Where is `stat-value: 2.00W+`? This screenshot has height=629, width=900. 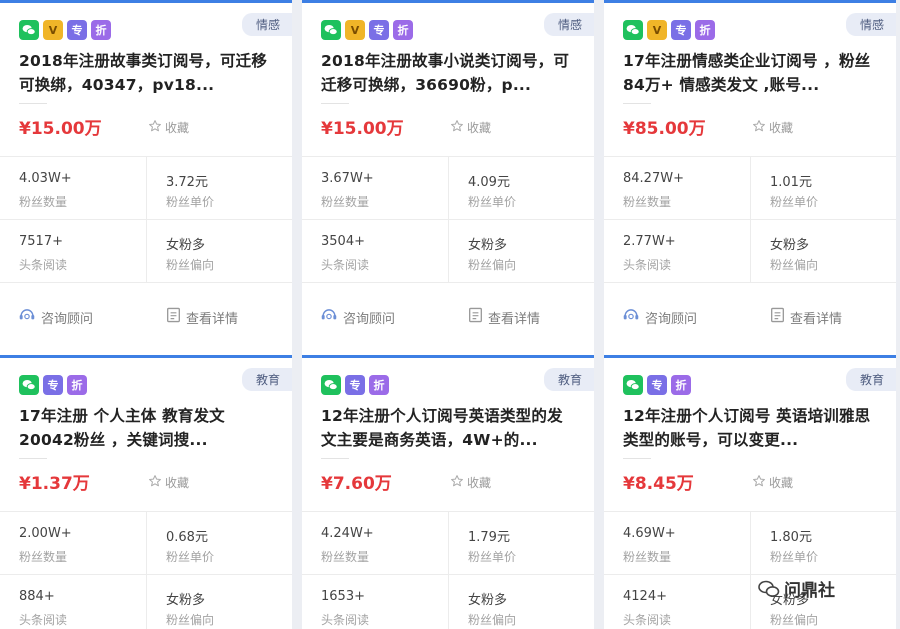
stat-value: 2.00W+ is located at coordinates (45, 533).